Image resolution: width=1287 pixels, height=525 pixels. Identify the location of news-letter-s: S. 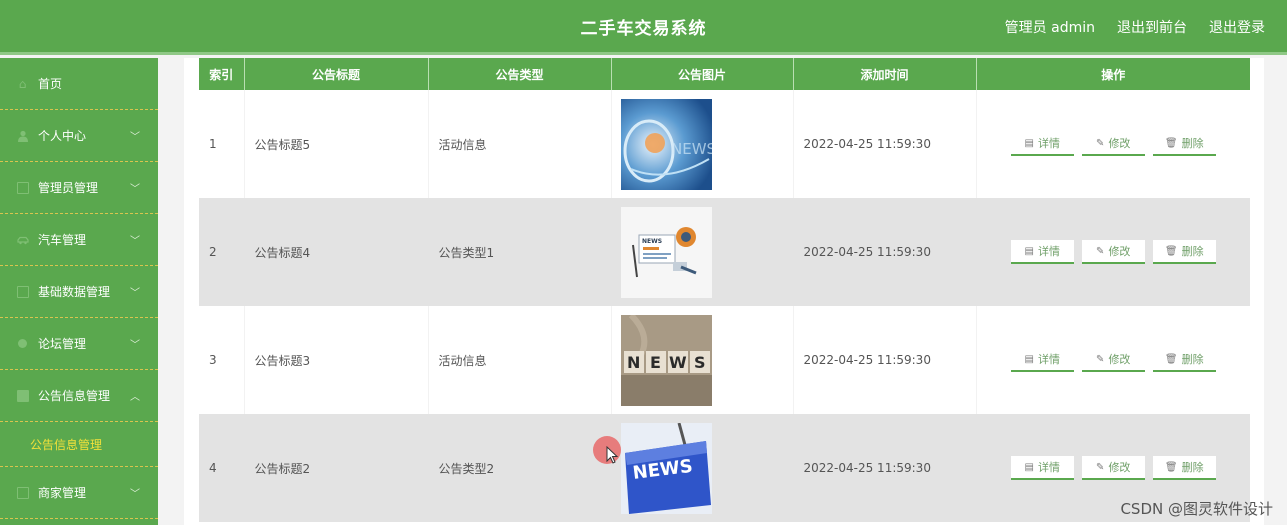
(700, 362).